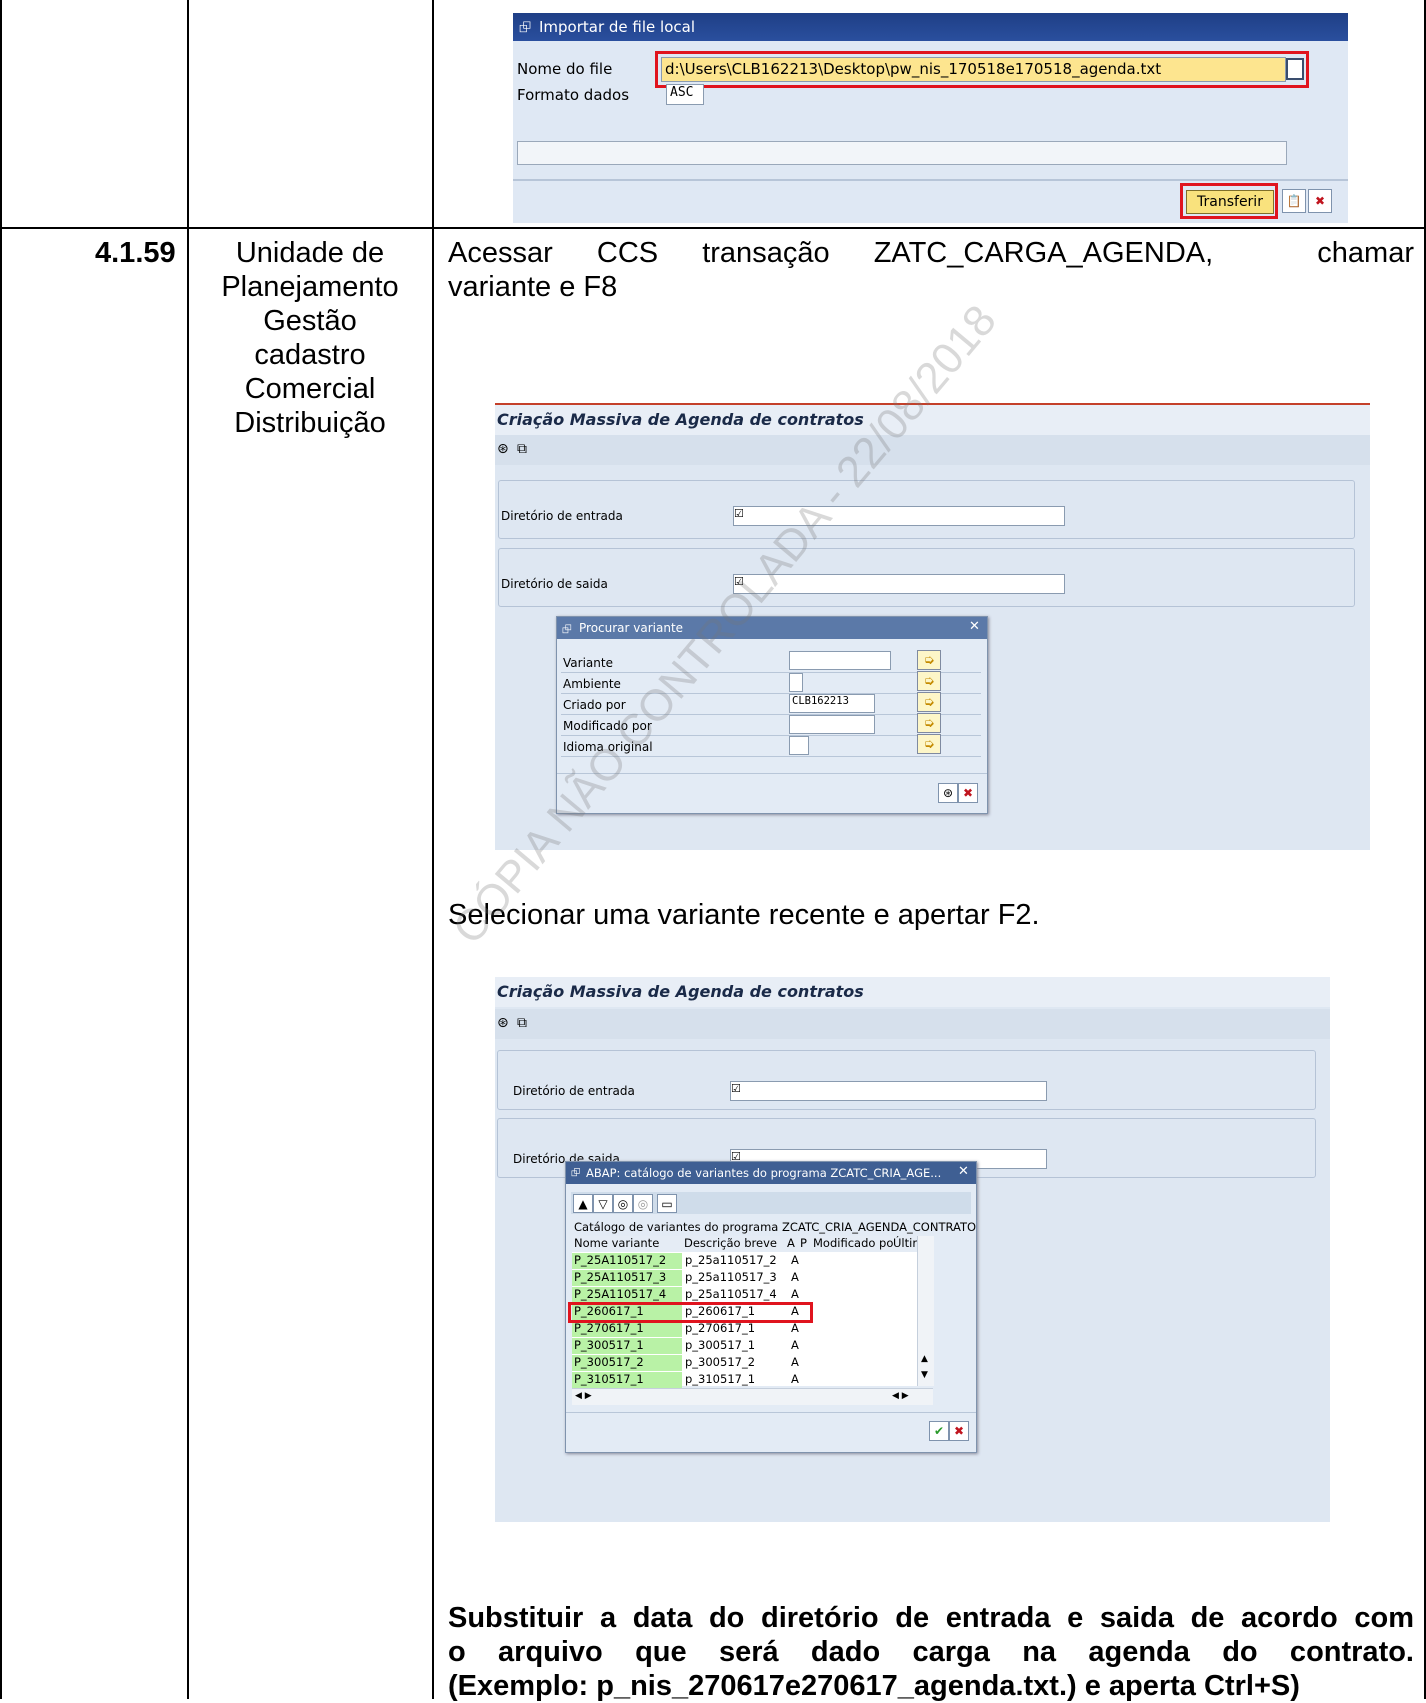 The image size is (1426, 1703). I want to click on data-format-input: ASC, so click(685, 94).